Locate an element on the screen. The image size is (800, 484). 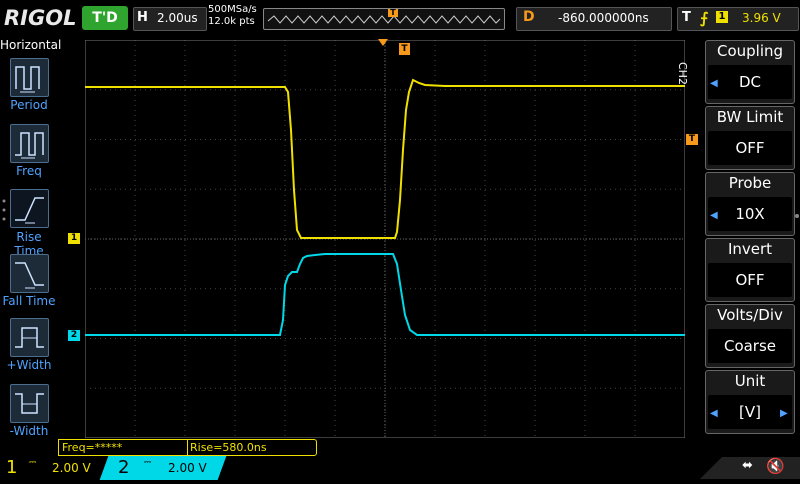
memory-waveform-preview is located at coordinates (384, 19).